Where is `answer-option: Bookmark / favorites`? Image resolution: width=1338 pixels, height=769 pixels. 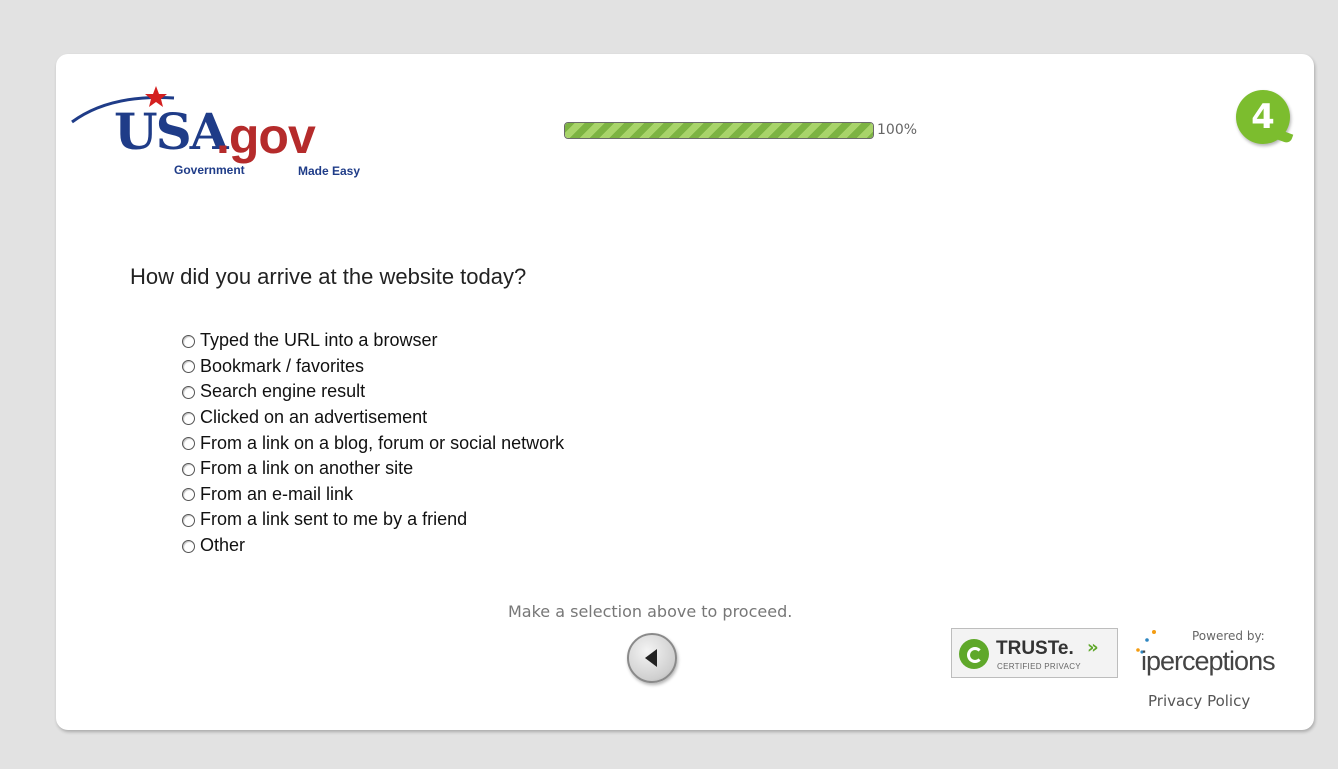 answer-option: Bookmark / favorites is located at coordinates (373, 367).